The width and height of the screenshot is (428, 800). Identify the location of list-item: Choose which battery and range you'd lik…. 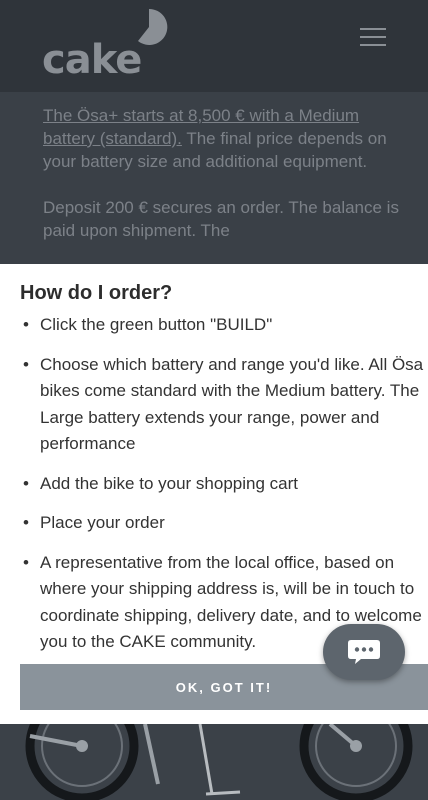
(224, 405).